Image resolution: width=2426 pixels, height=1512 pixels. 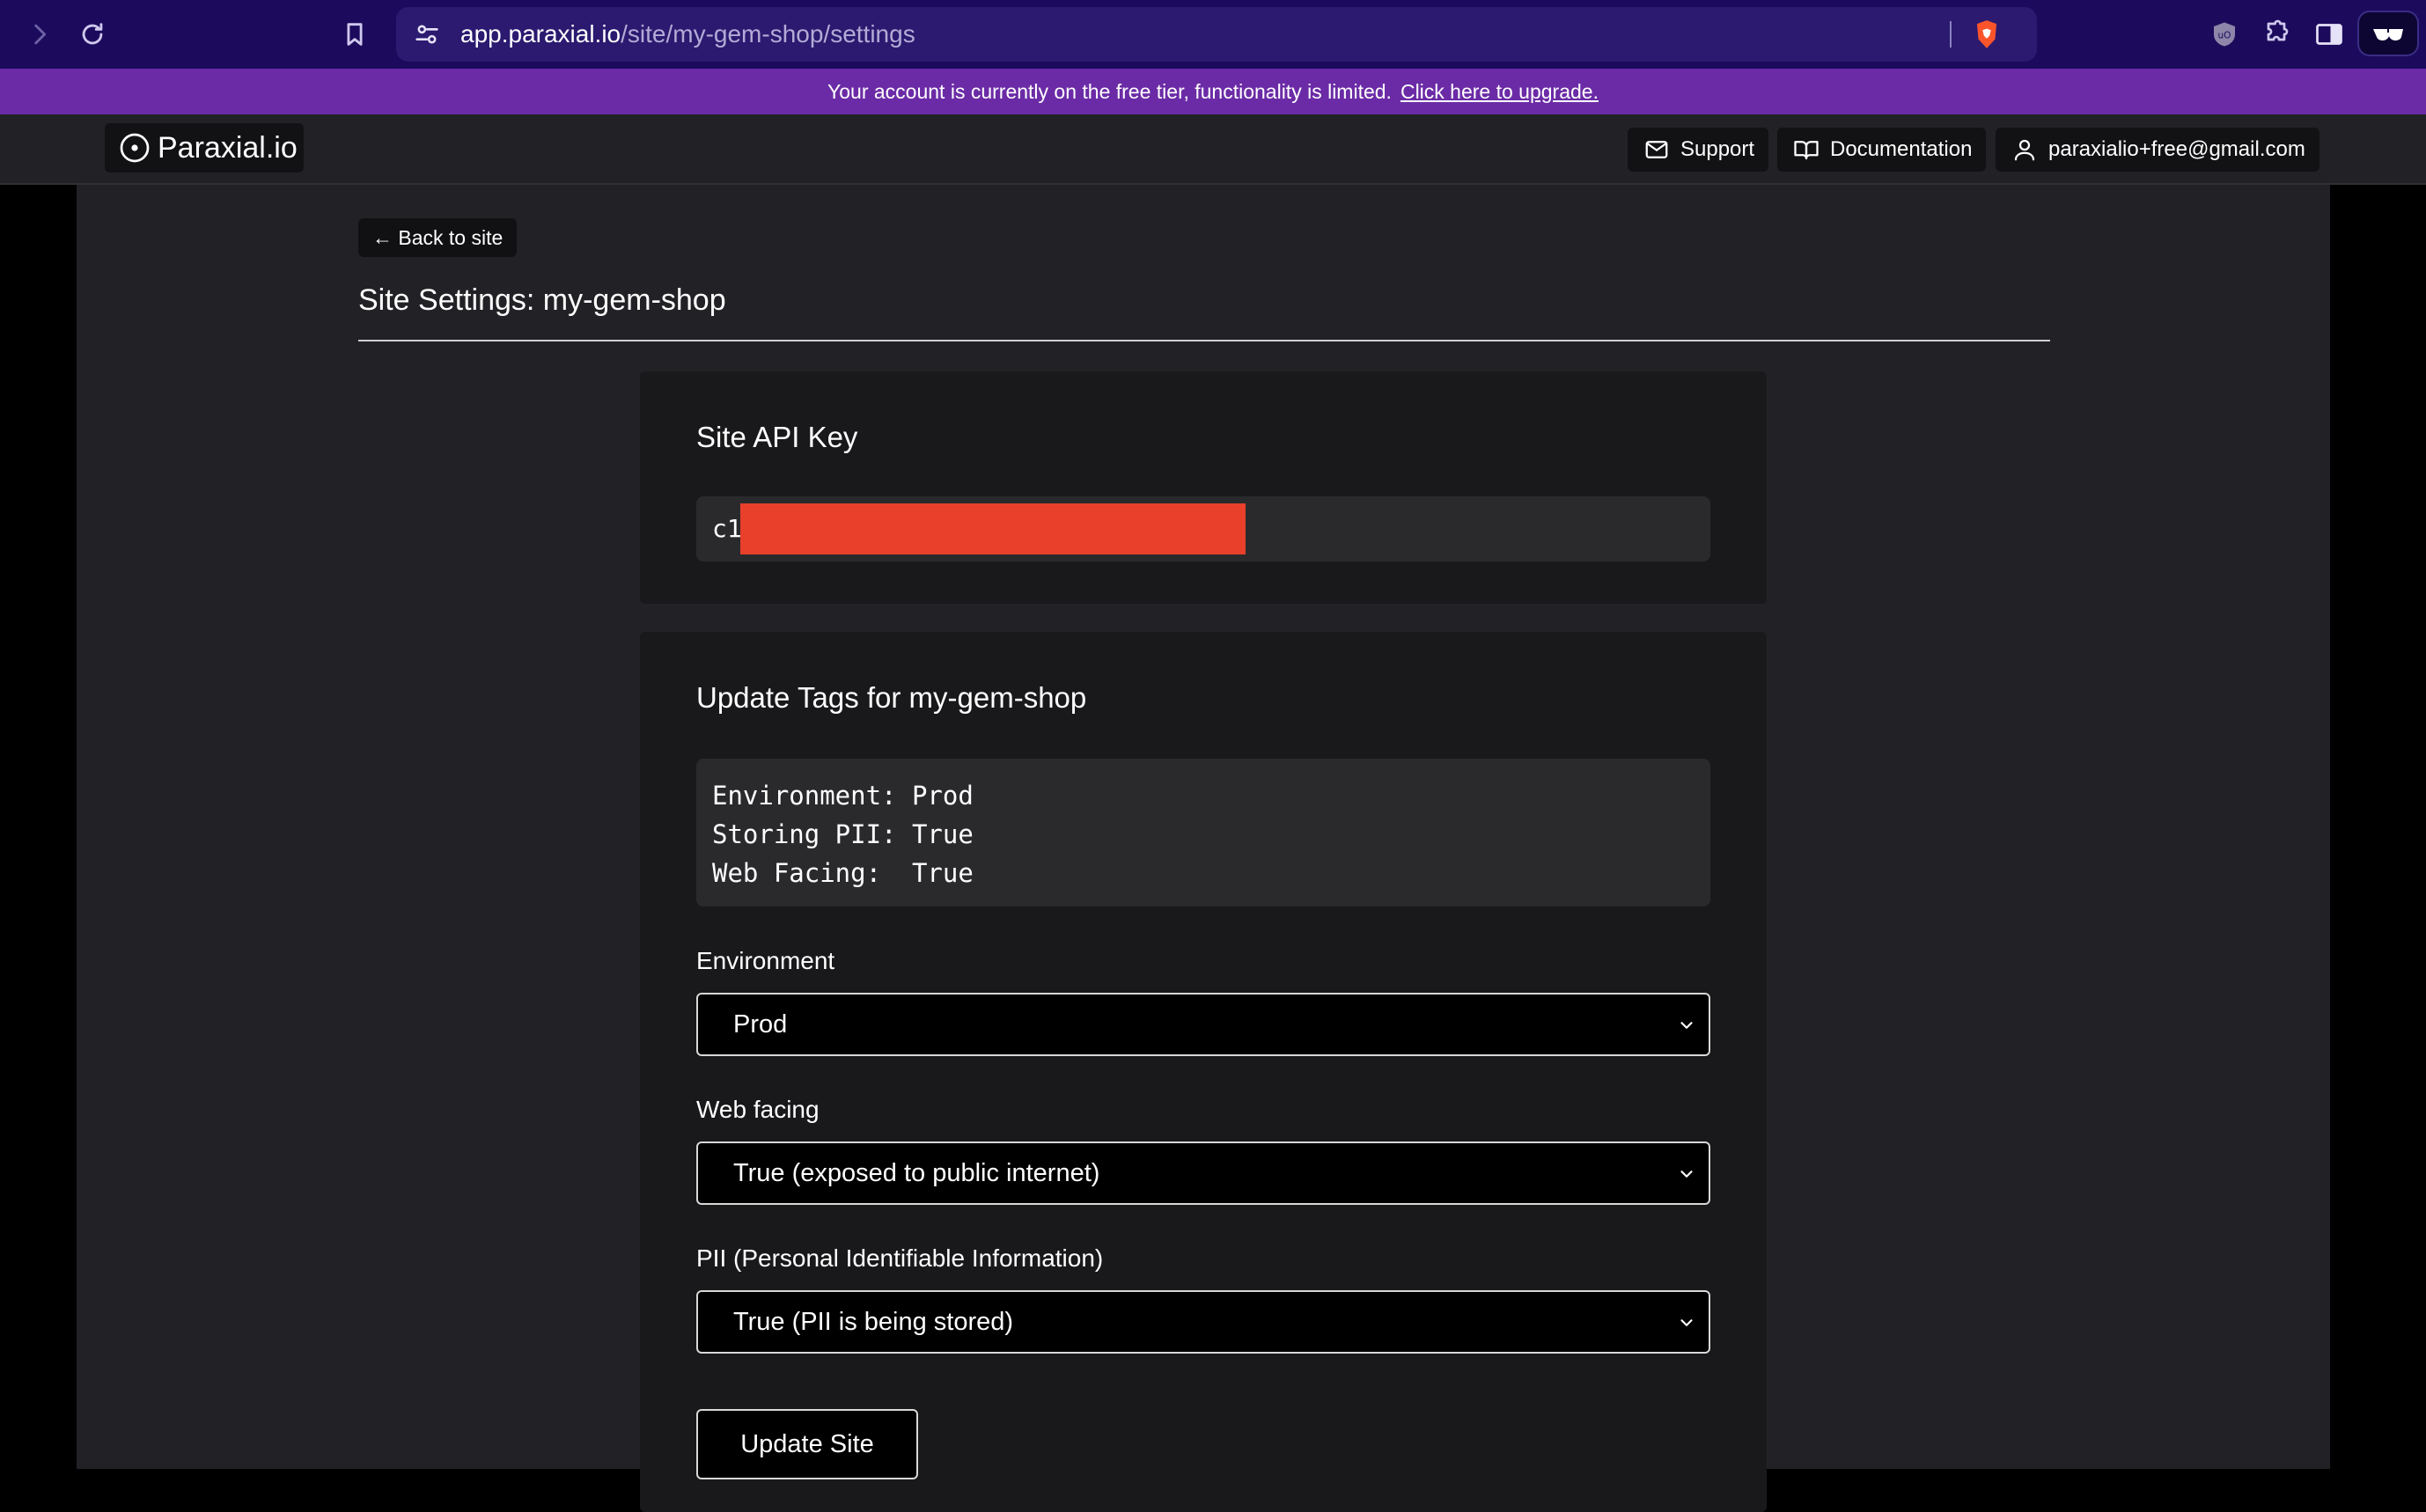 What do you see at coordinates (540, 34) in the screenshot?
I see `url-host: app.paraxial.io` at bounding box center [540, 34].